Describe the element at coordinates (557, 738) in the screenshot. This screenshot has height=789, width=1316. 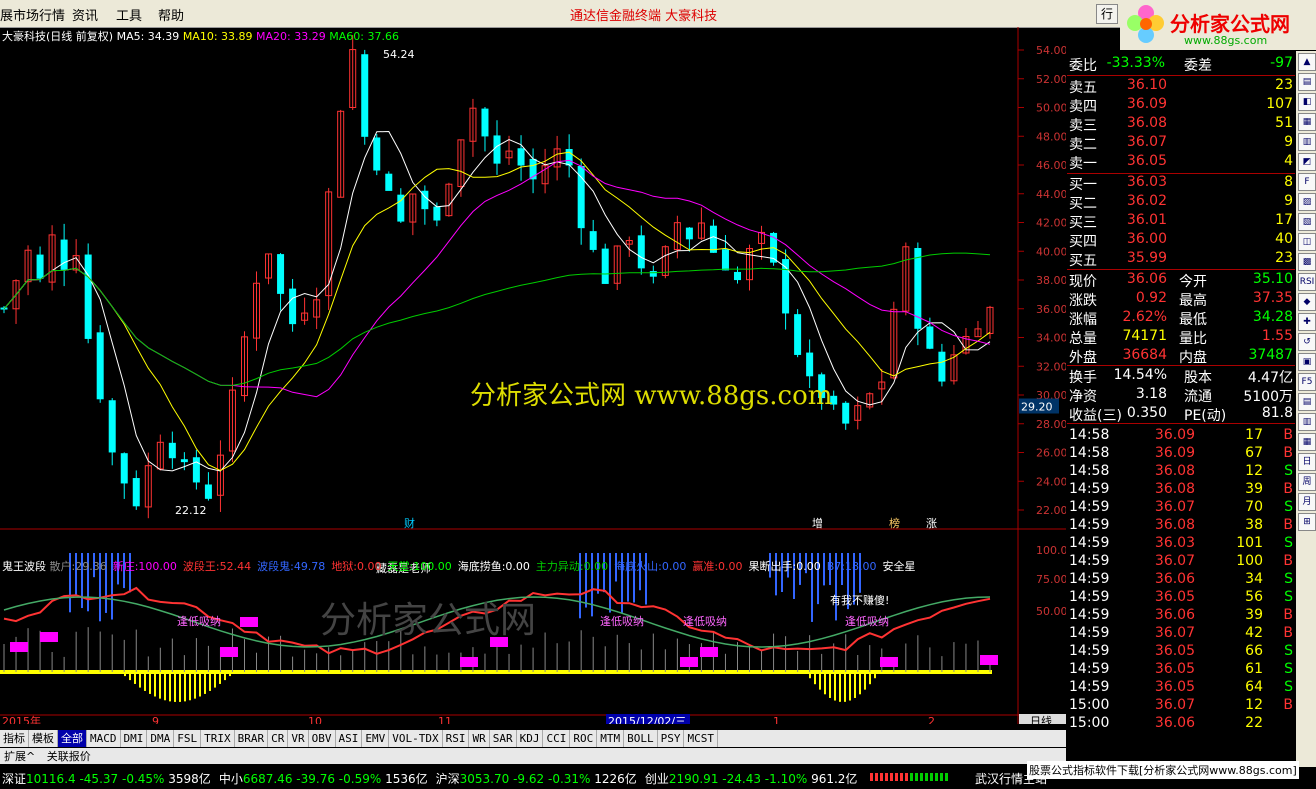
I see `tab-cci: CCI` at that location.